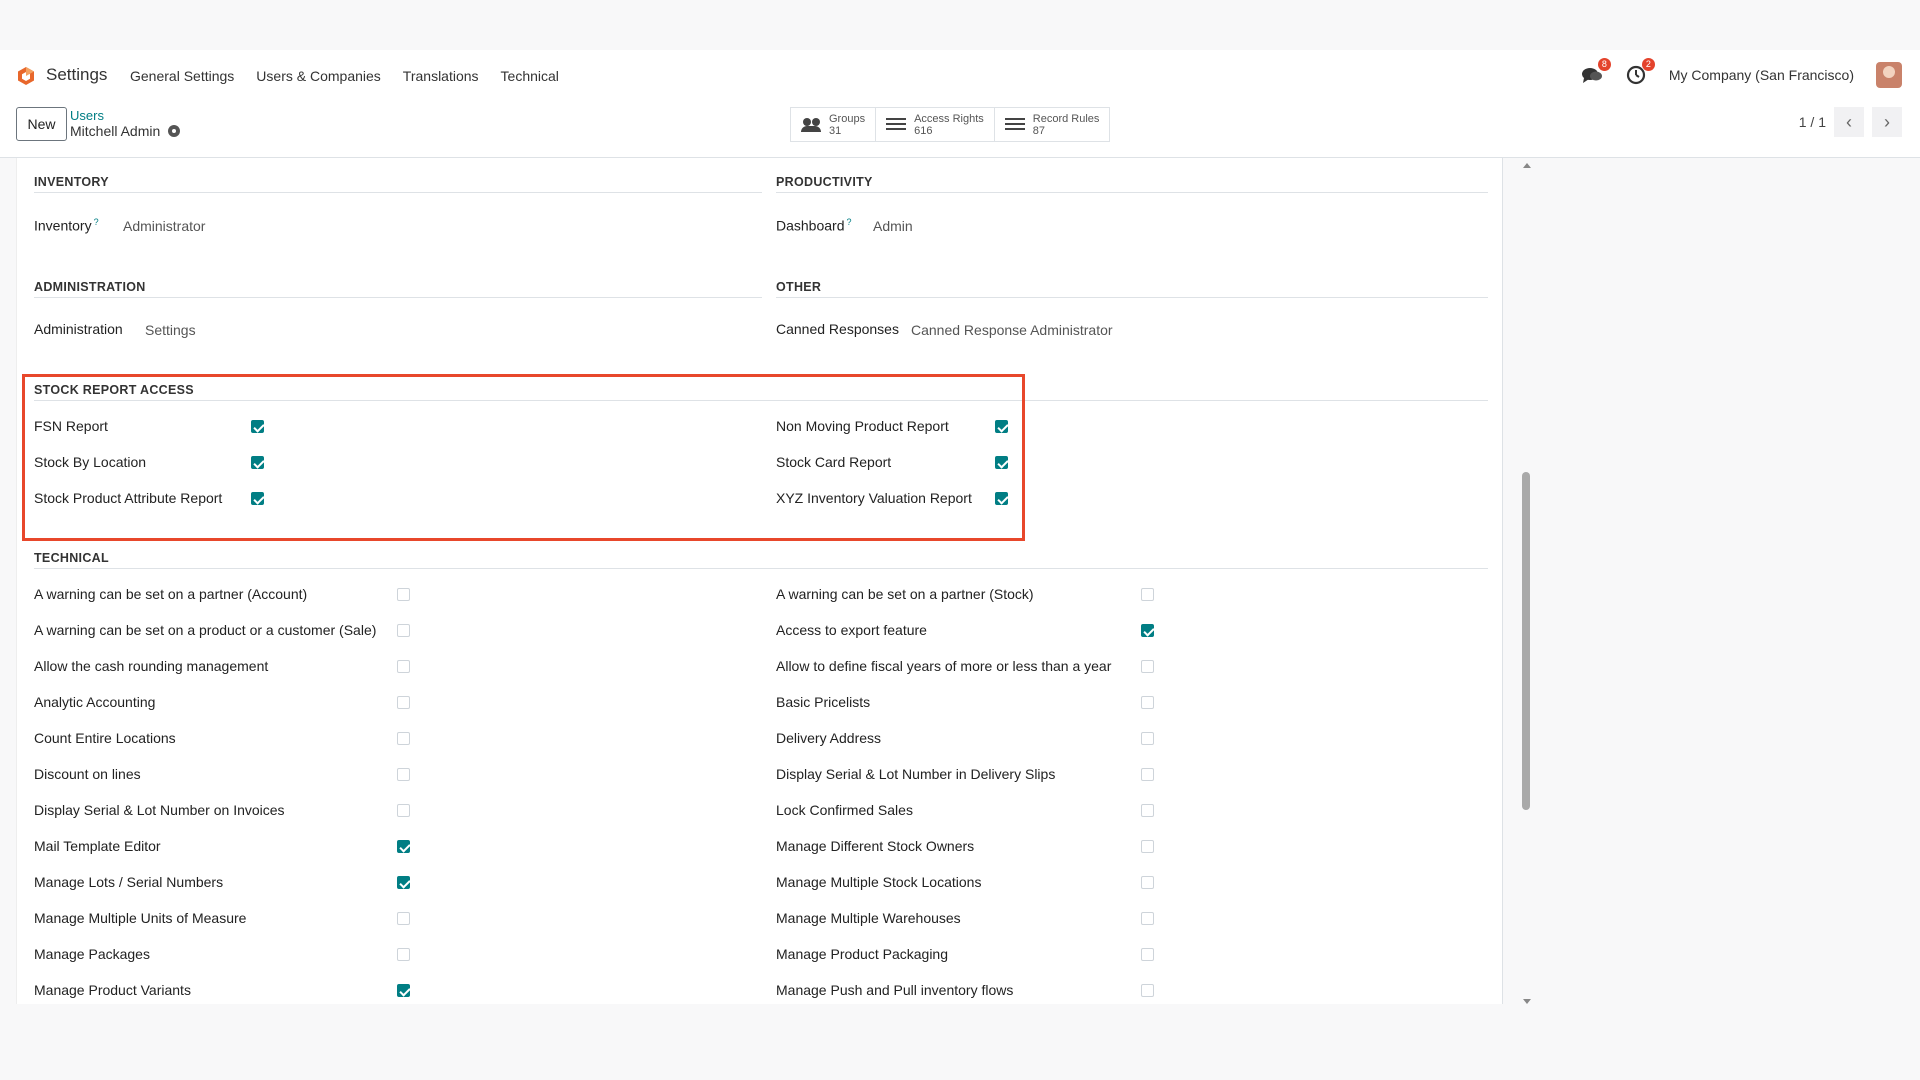 The width and height of the screenshot is (1920, 1080). I want to click on breadcrumb-users: Users, so click(87, 115).